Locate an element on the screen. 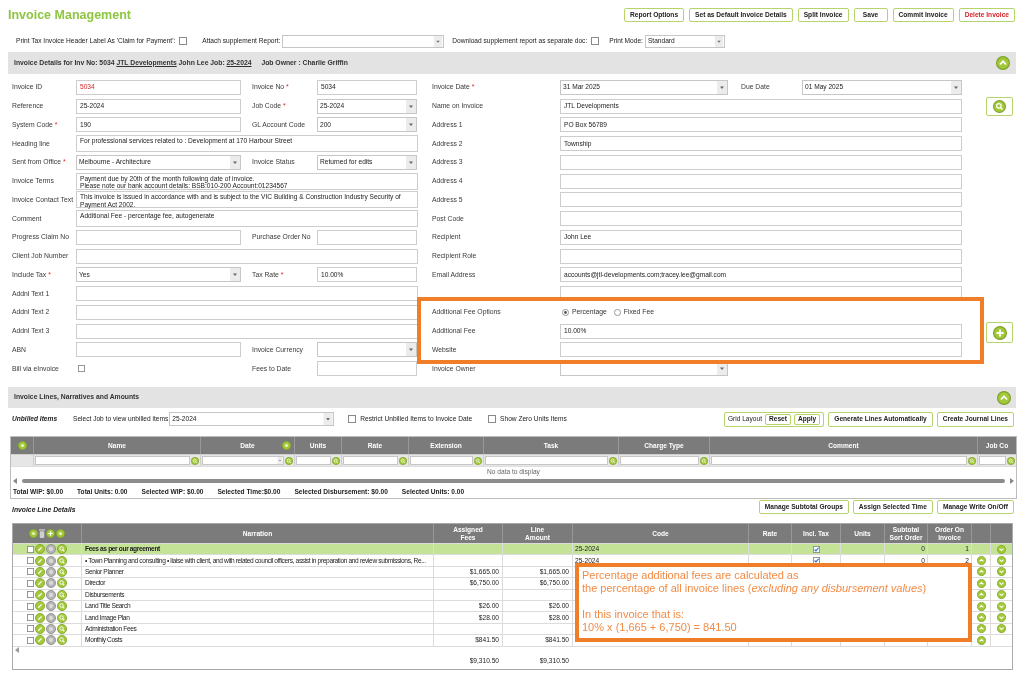  scroll-right-icon is located at coordinates (1012, 481).